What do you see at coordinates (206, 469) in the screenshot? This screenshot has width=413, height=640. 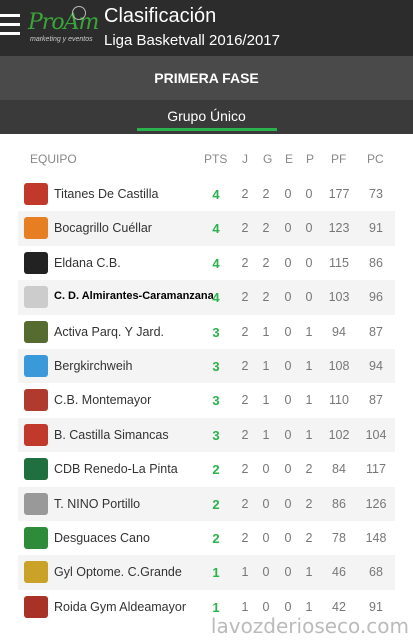 I see `table-row: CDB Renedo-La Pinta 2 2 0 0 2 84 117` at bounding box center [206, 469].